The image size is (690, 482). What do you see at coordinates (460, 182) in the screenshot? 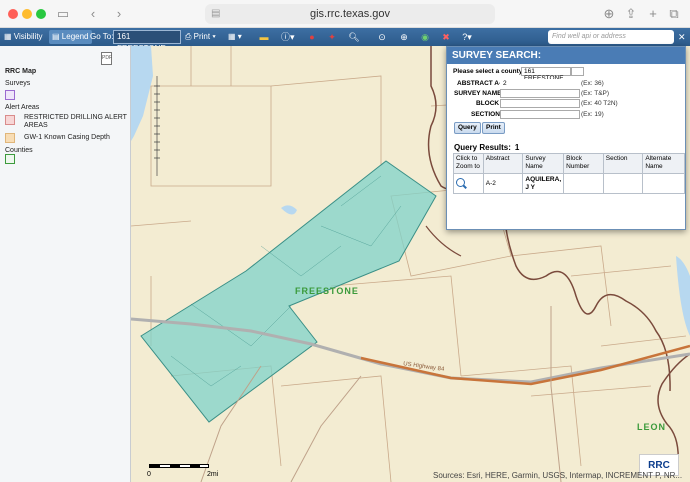
I see `zoom-to-icon` at bounding box center [460, 182].